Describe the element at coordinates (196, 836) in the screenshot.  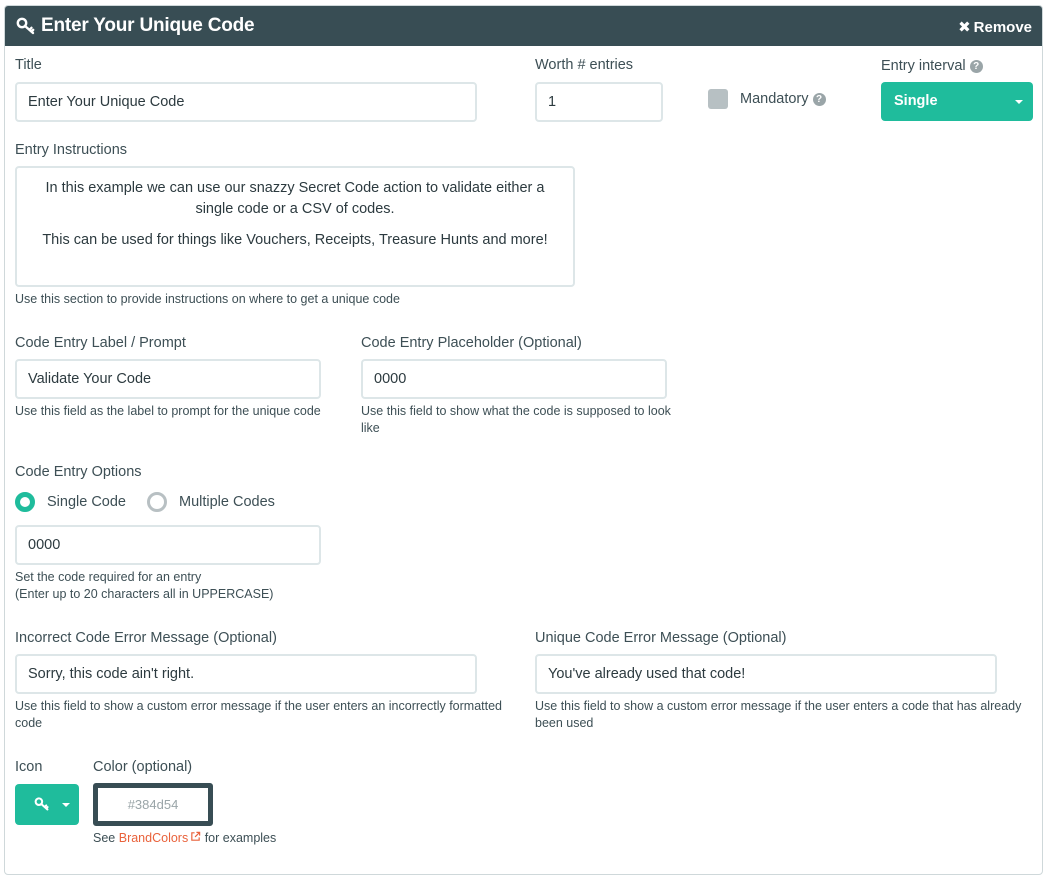
I see `external-link-icon` at that location.